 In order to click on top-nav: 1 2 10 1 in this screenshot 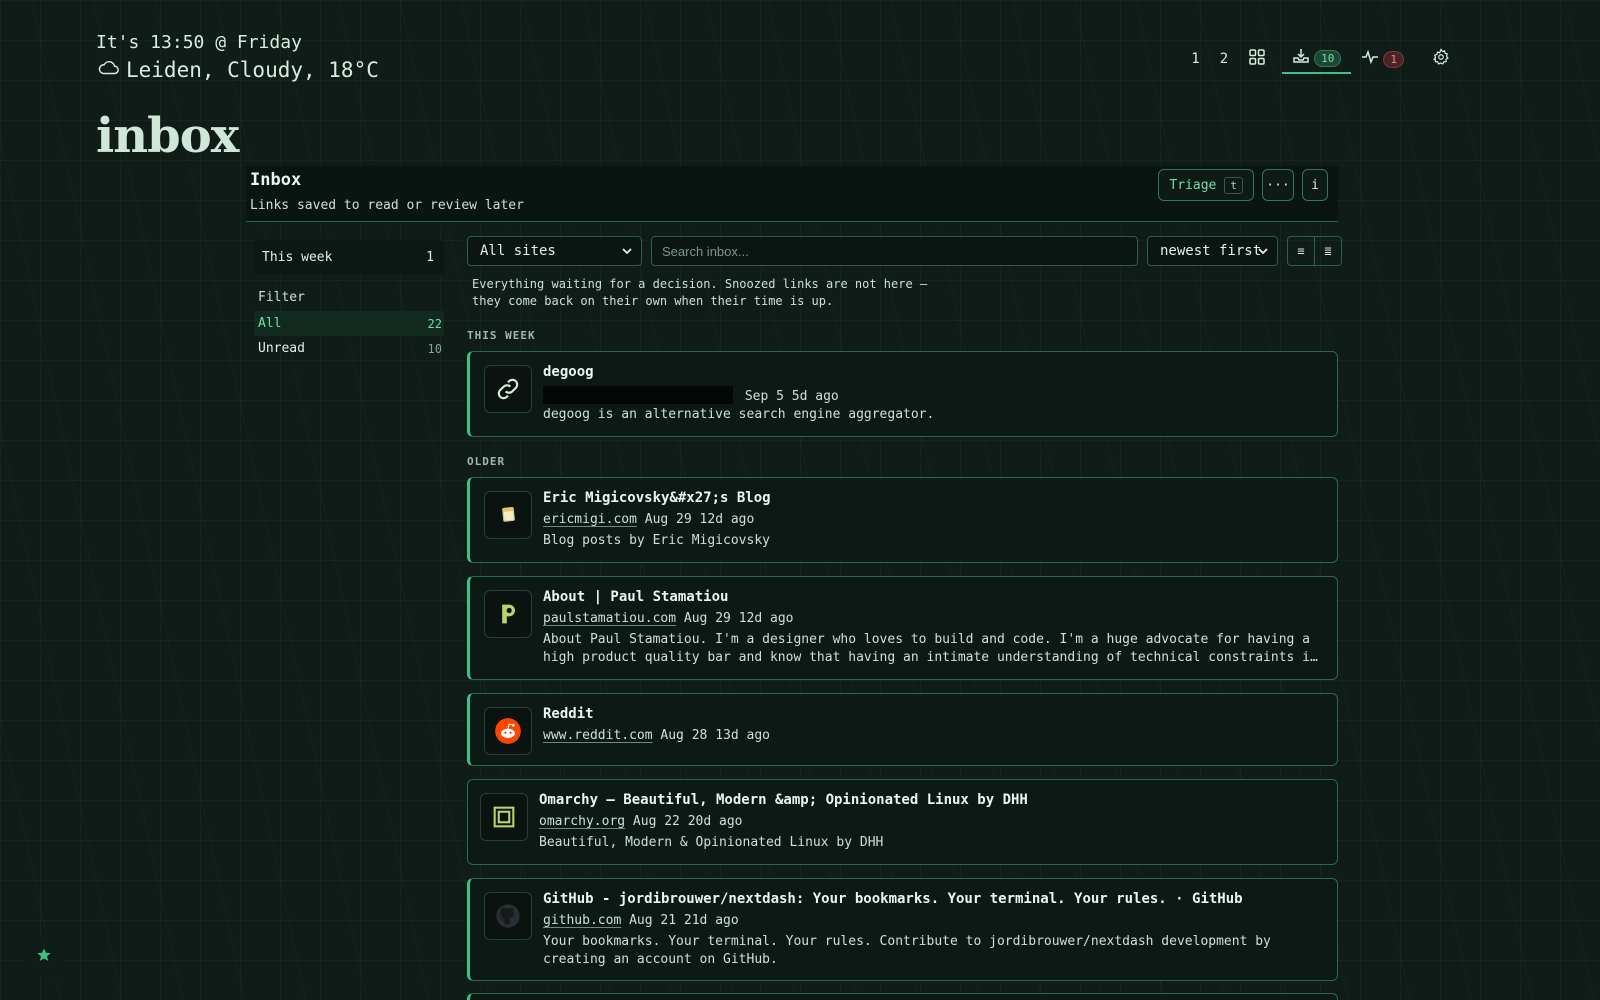, I will do `click(1320, 59)`.